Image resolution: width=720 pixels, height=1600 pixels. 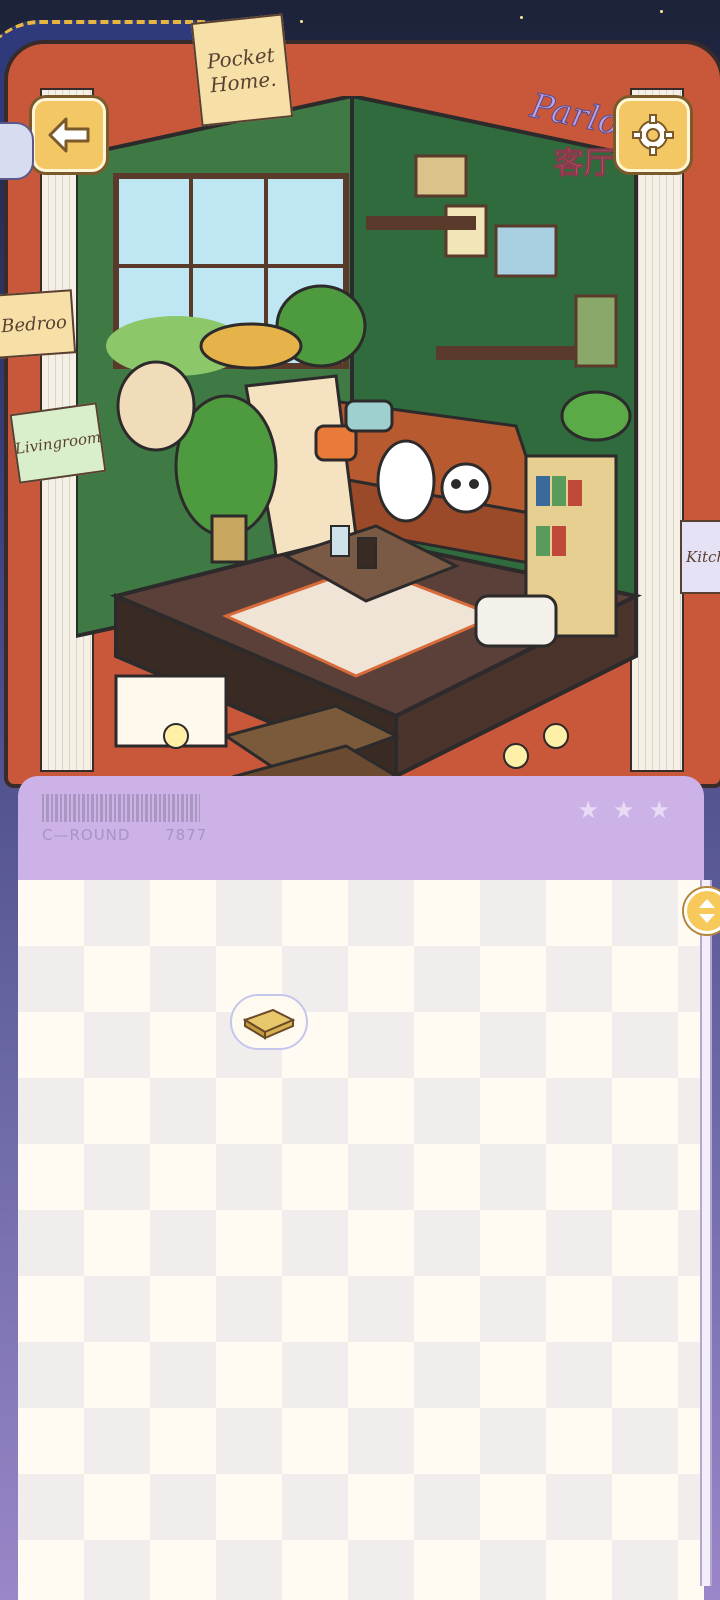 I want to click on inventory-item-brick, so click(x=269, y=1022).